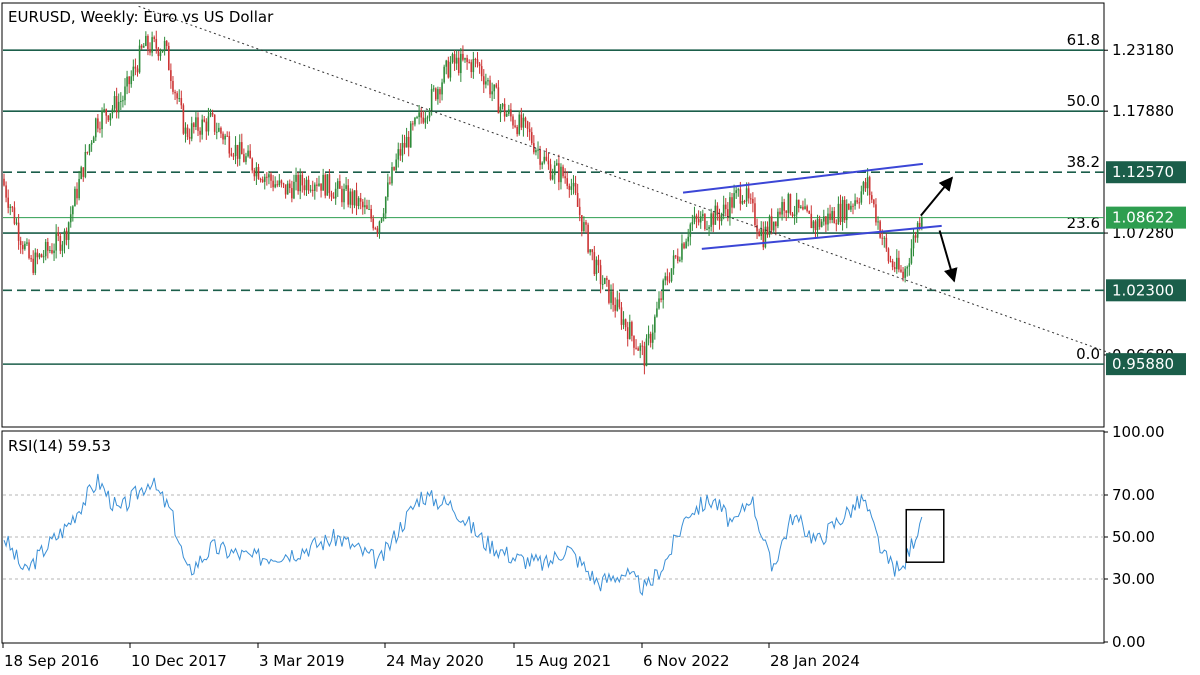 The height and width of the screenshot is (675, 1200). What do you see at coordinates (179, 661) in the screenshot?
I see `x-axis-tick-label: 10 Dec 2017` at bounding box center [179, 661].